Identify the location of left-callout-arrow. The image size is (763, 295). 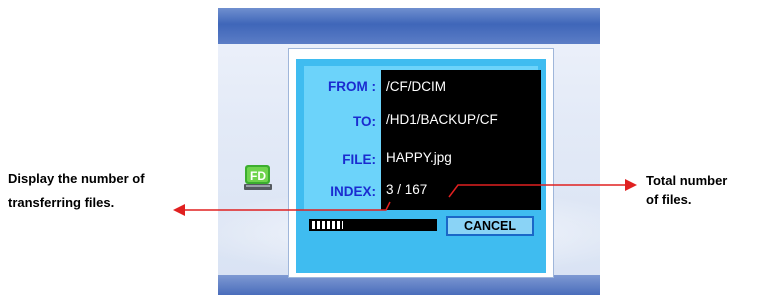
(282, 208).